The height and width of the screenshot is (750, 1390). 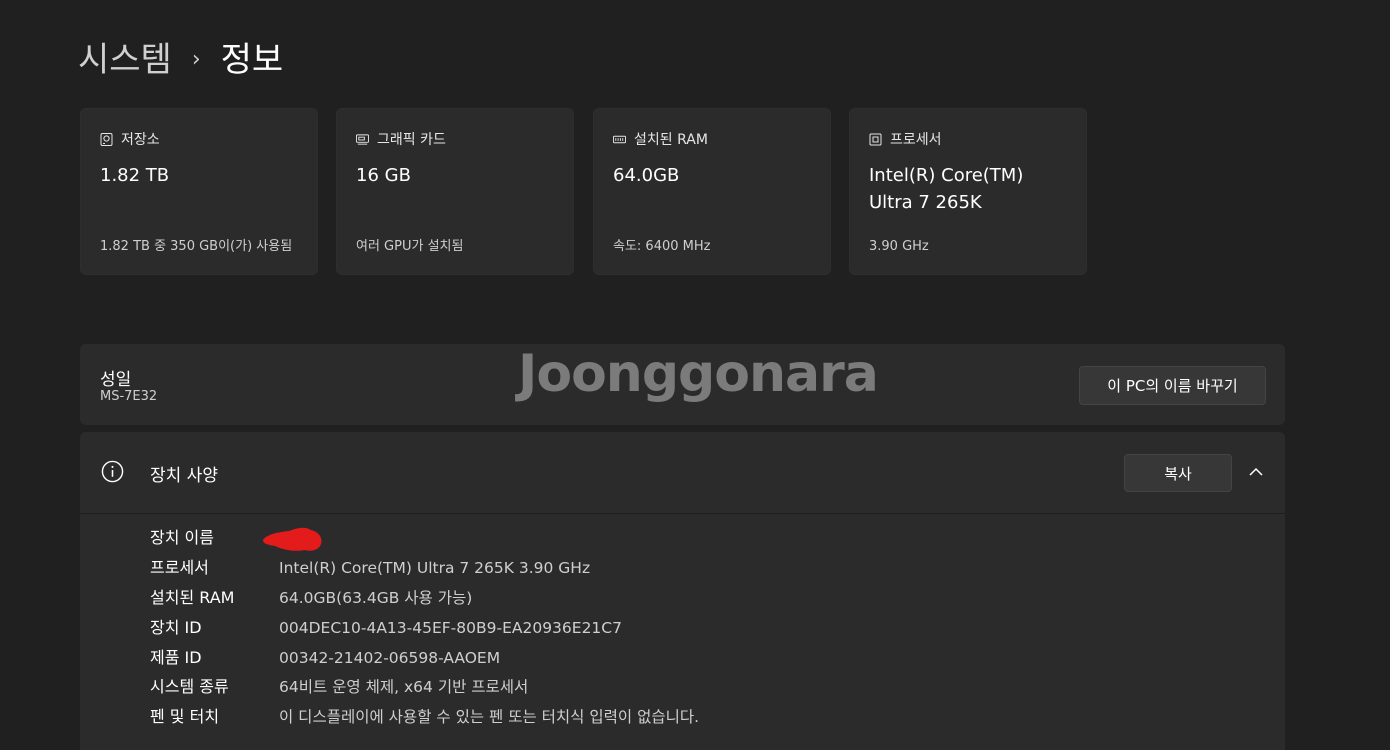 I want to click on processor-card-value: Intel(R) Core(TM) Ultra 7 265K, so click(x=946, y=189).